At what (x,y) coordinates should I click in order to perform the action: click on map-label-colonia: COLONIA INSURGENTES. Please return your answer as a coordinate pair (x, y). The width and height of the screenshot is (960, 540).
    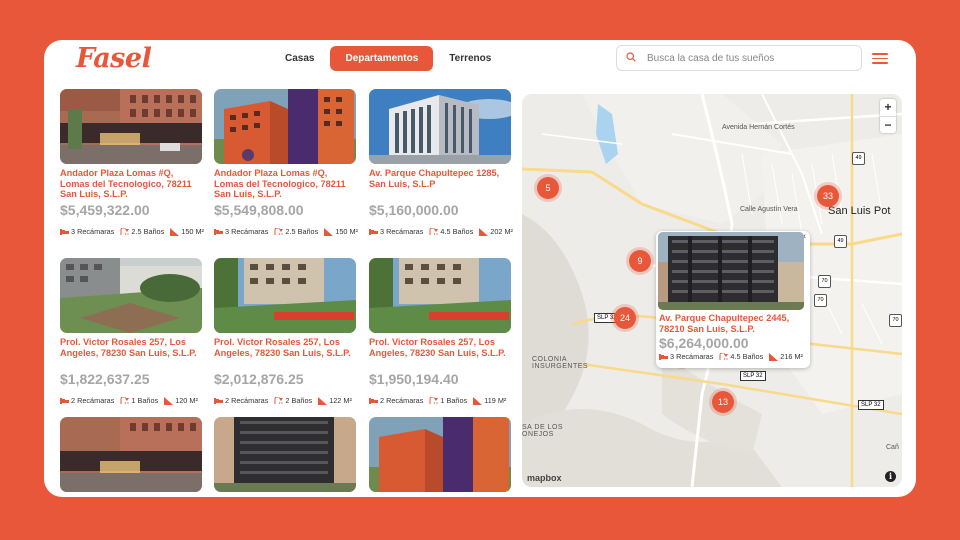
    Looking at the image, I should click on (560, 363).